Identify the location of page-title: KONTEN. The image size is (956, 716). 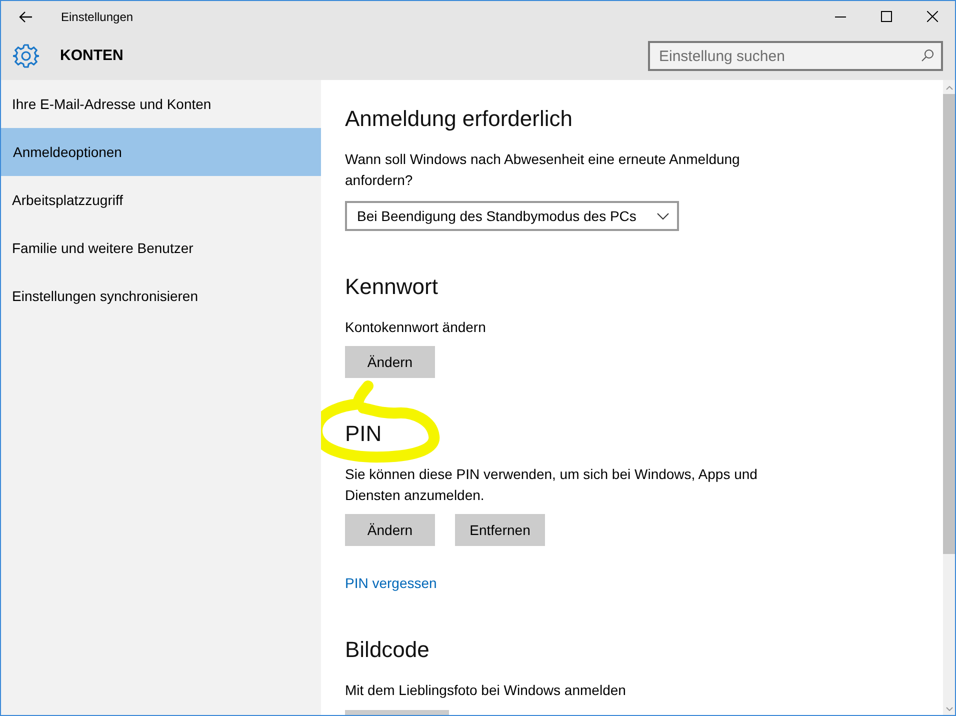
(92, 56).